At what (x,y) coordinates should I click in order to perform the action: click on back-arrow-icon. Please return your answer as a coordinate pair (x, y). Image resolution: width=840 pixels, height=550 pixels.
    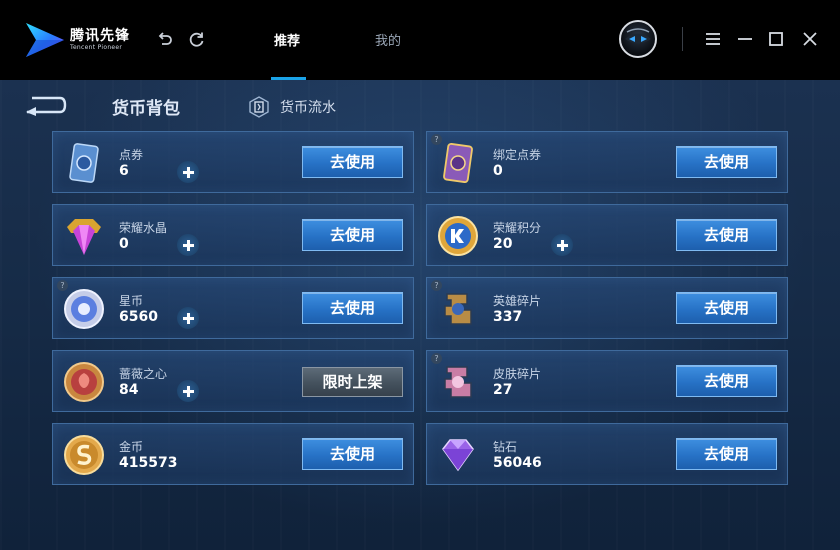
    Looking at the image, I should click on (46, 105).